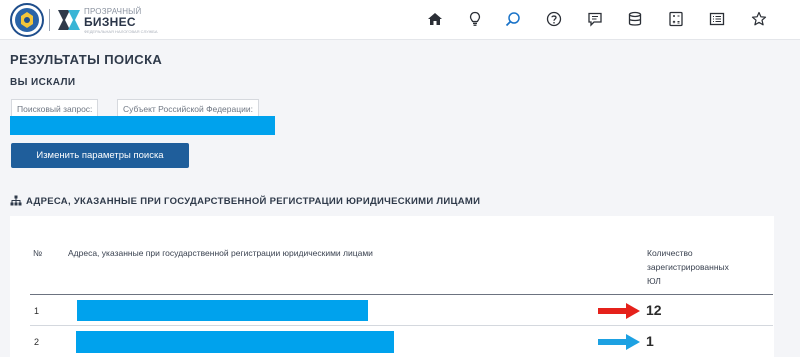 The image size is (800, 357). What do you see at coordinates (554, 19) in the screenshot?
I see `help-icon` at bounding box center [554, 19].